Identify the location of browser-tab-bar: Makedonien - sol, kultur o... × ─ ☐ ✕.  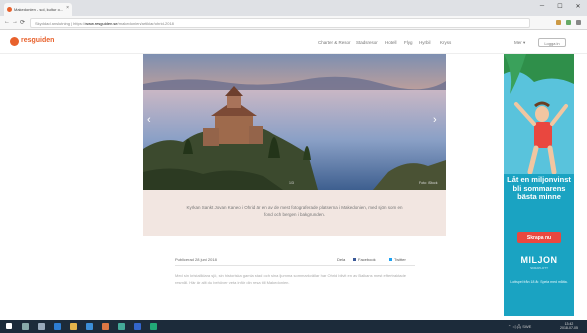
(293, 8).